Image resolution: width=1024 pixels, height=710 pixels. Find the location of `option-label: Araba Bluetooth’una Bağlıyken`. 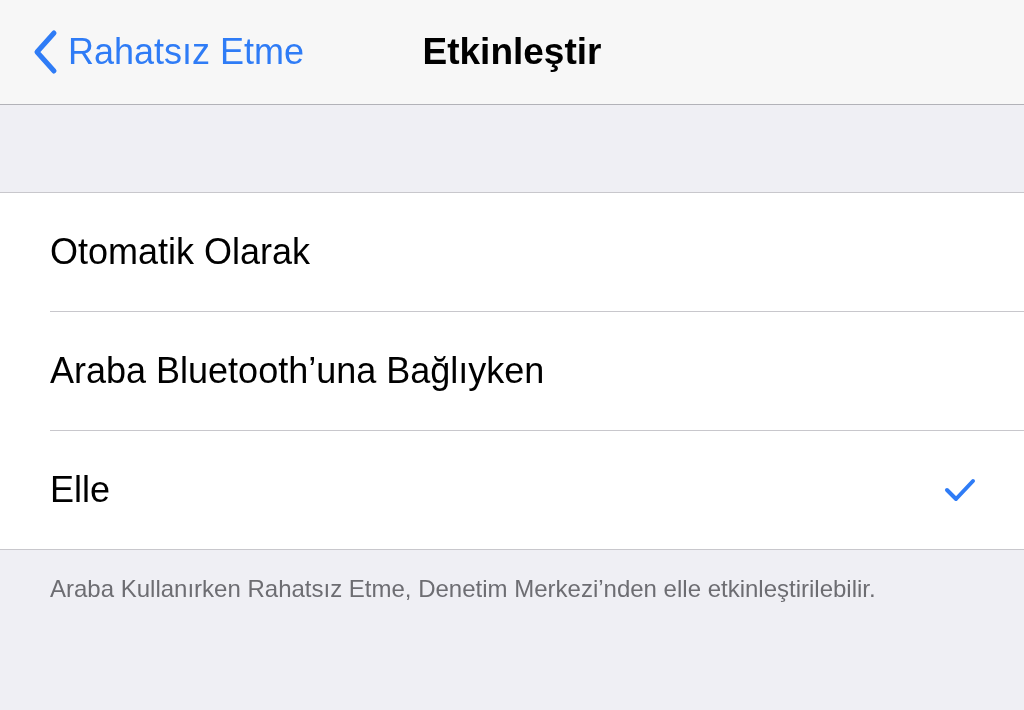

option-label: Araba Bluetooth’una Bağlıyken is located at coordinates (297, 371).